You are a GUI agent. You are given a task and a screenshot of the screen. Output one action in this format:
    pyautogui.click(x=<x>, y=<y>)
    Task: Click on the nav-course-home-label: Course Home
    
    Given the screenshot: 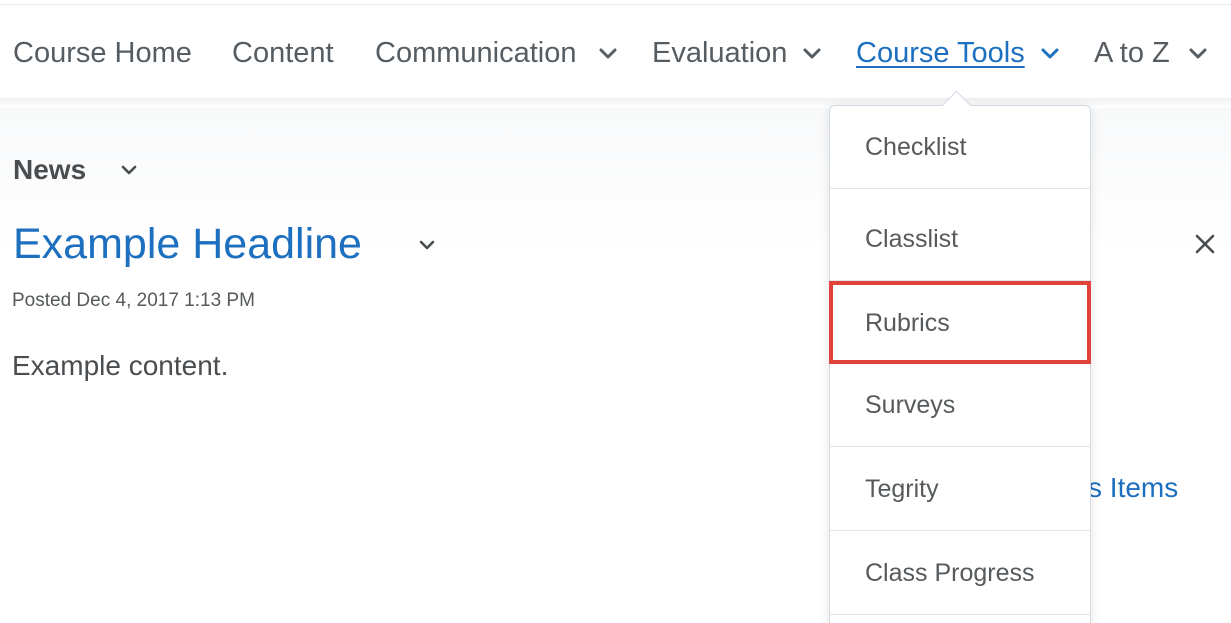 What is the action you would take?
    pyautogui.click(x=102, y=53)
    